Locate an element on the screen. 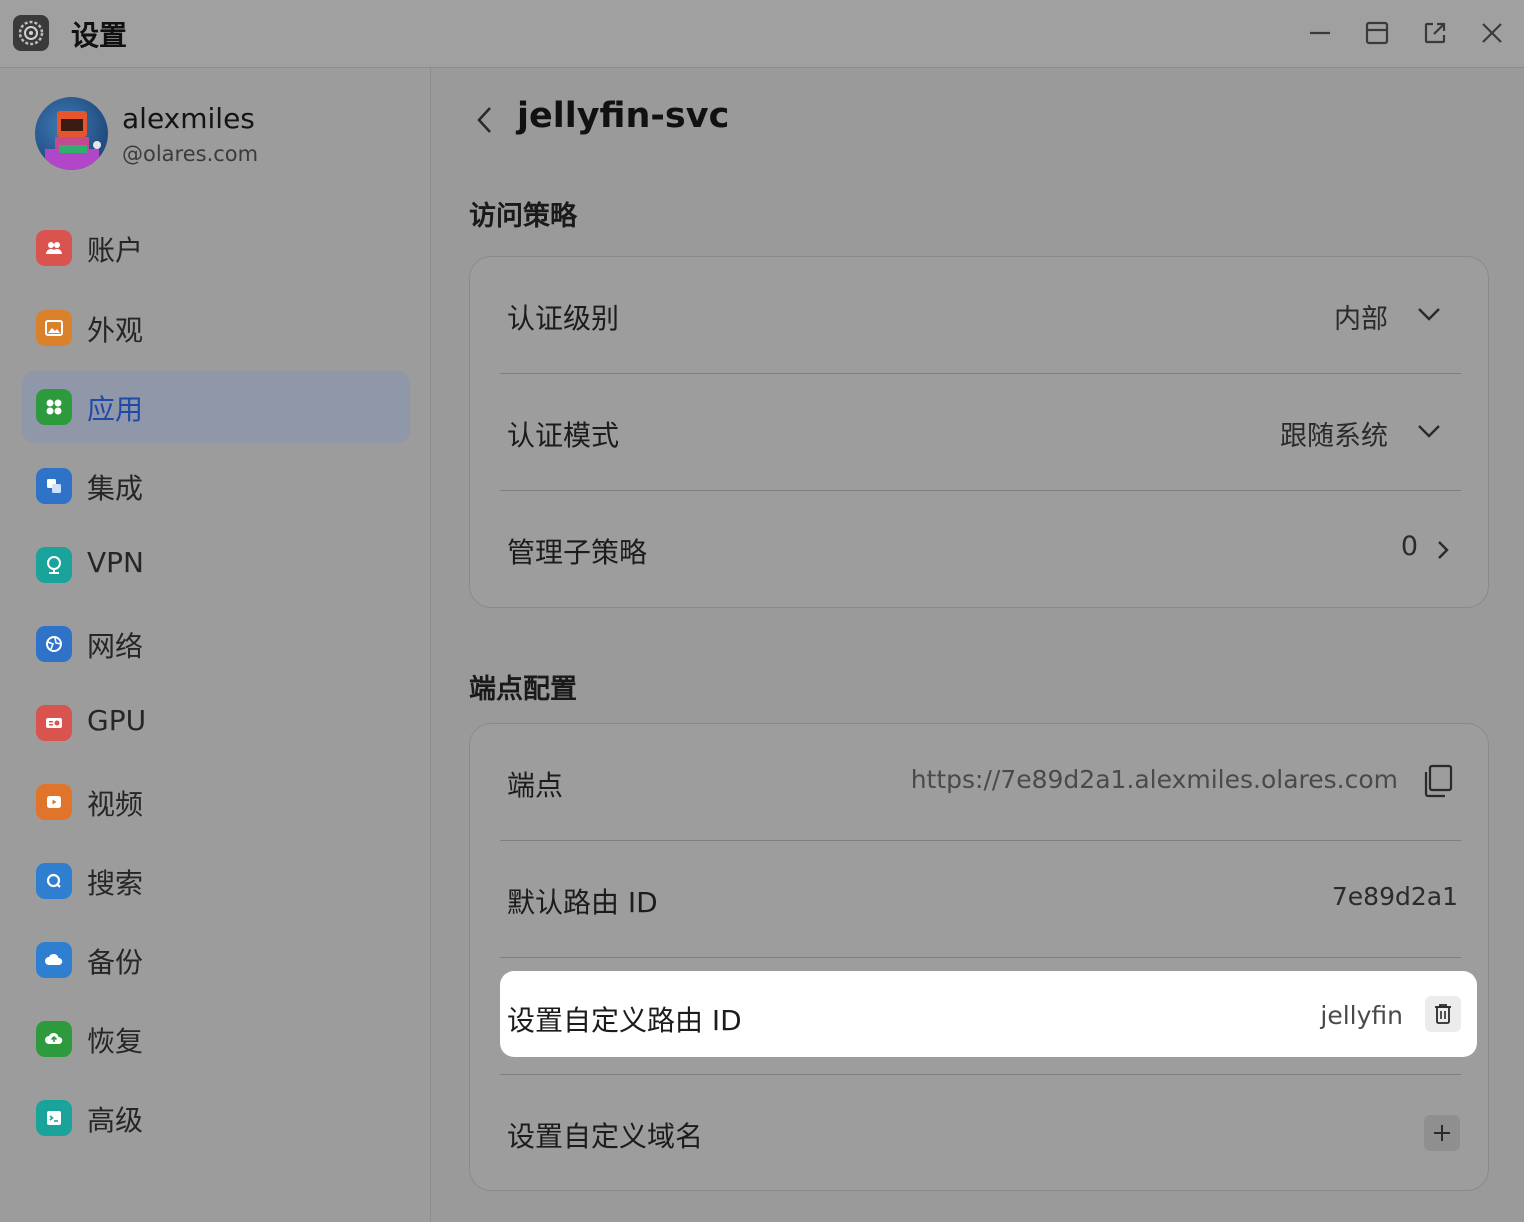 The height and width of the screenshot is (1222, 1524). sidebar-item-network: 网络 is located at coordinates (216, 644).